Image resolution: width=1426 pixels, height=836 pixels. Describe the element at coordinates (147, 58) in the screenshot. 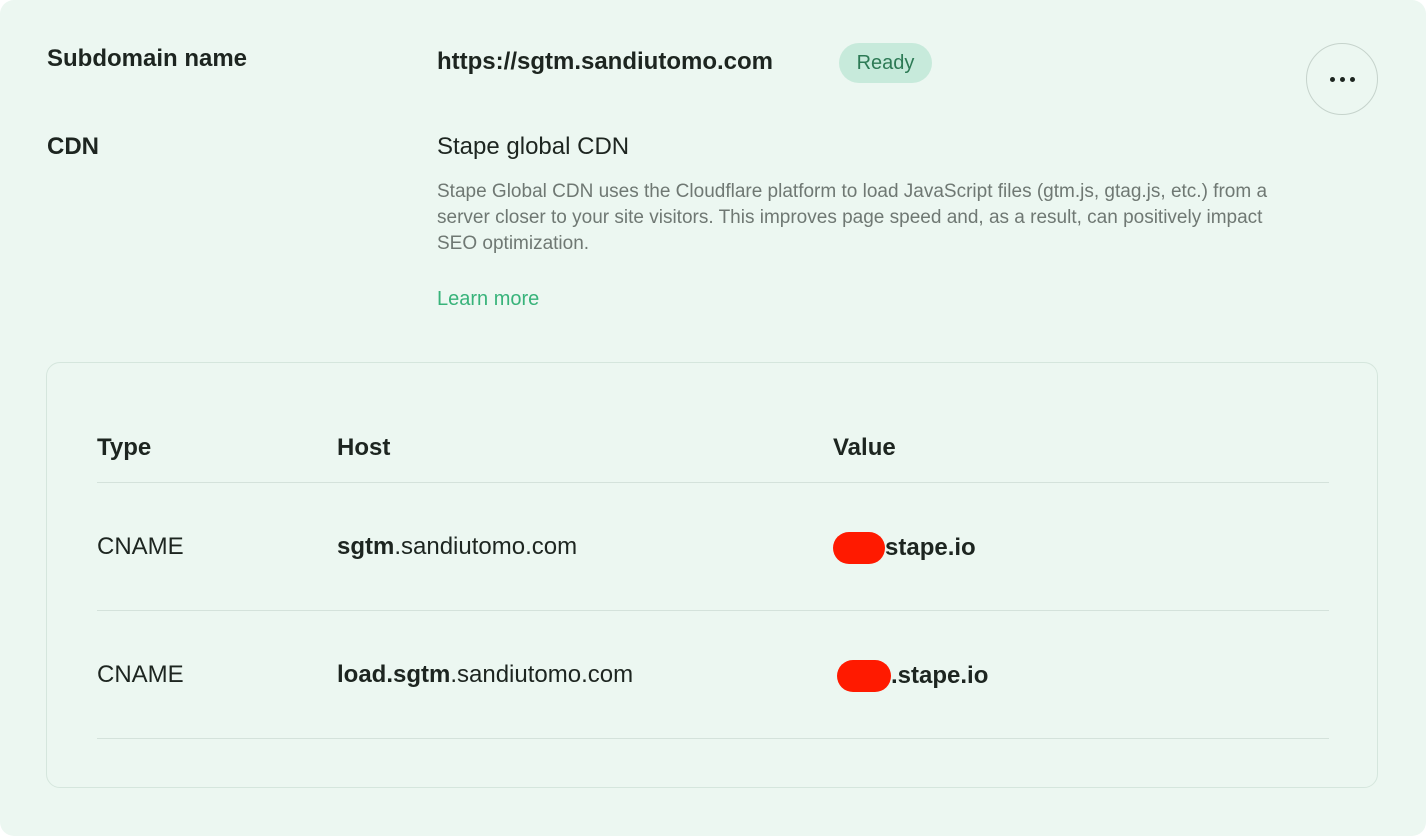

I see `subdomain-name-label: Subdomain name` at that location.